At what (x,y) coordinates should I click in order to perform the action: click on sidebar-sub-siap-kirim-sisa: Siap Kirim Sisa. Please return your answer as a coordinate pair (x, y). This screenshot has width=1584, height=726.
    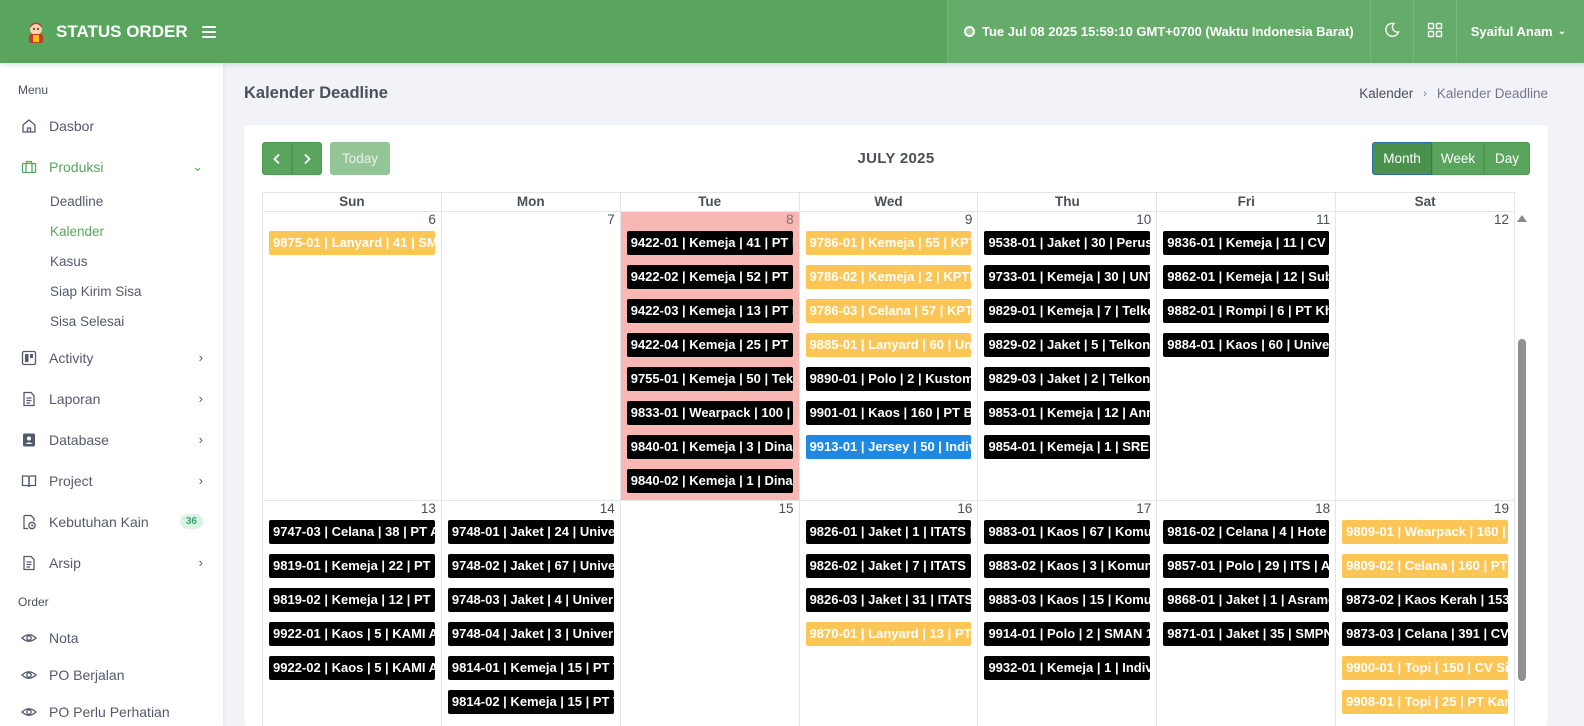
    Looking at the image, I should click on (111, 292).